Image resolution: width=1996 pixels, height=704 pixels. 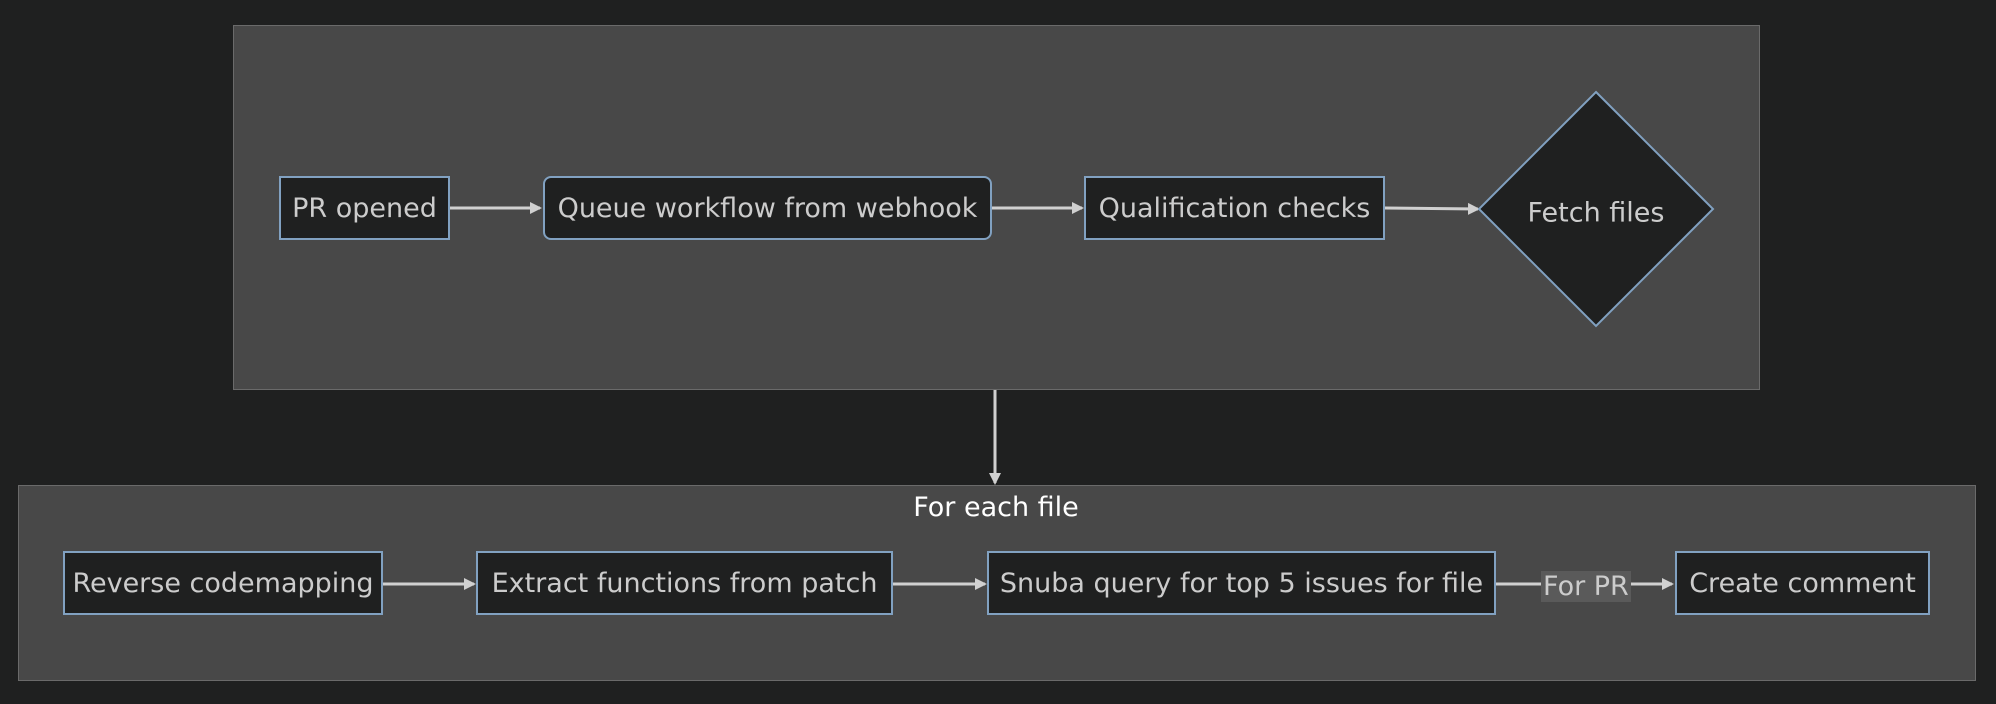 I want to click on edge-label-for-pr: For PR, so click(x=1586, y=586).